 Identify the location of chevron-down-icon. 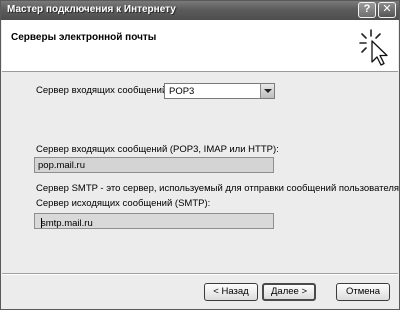
(267, 91).